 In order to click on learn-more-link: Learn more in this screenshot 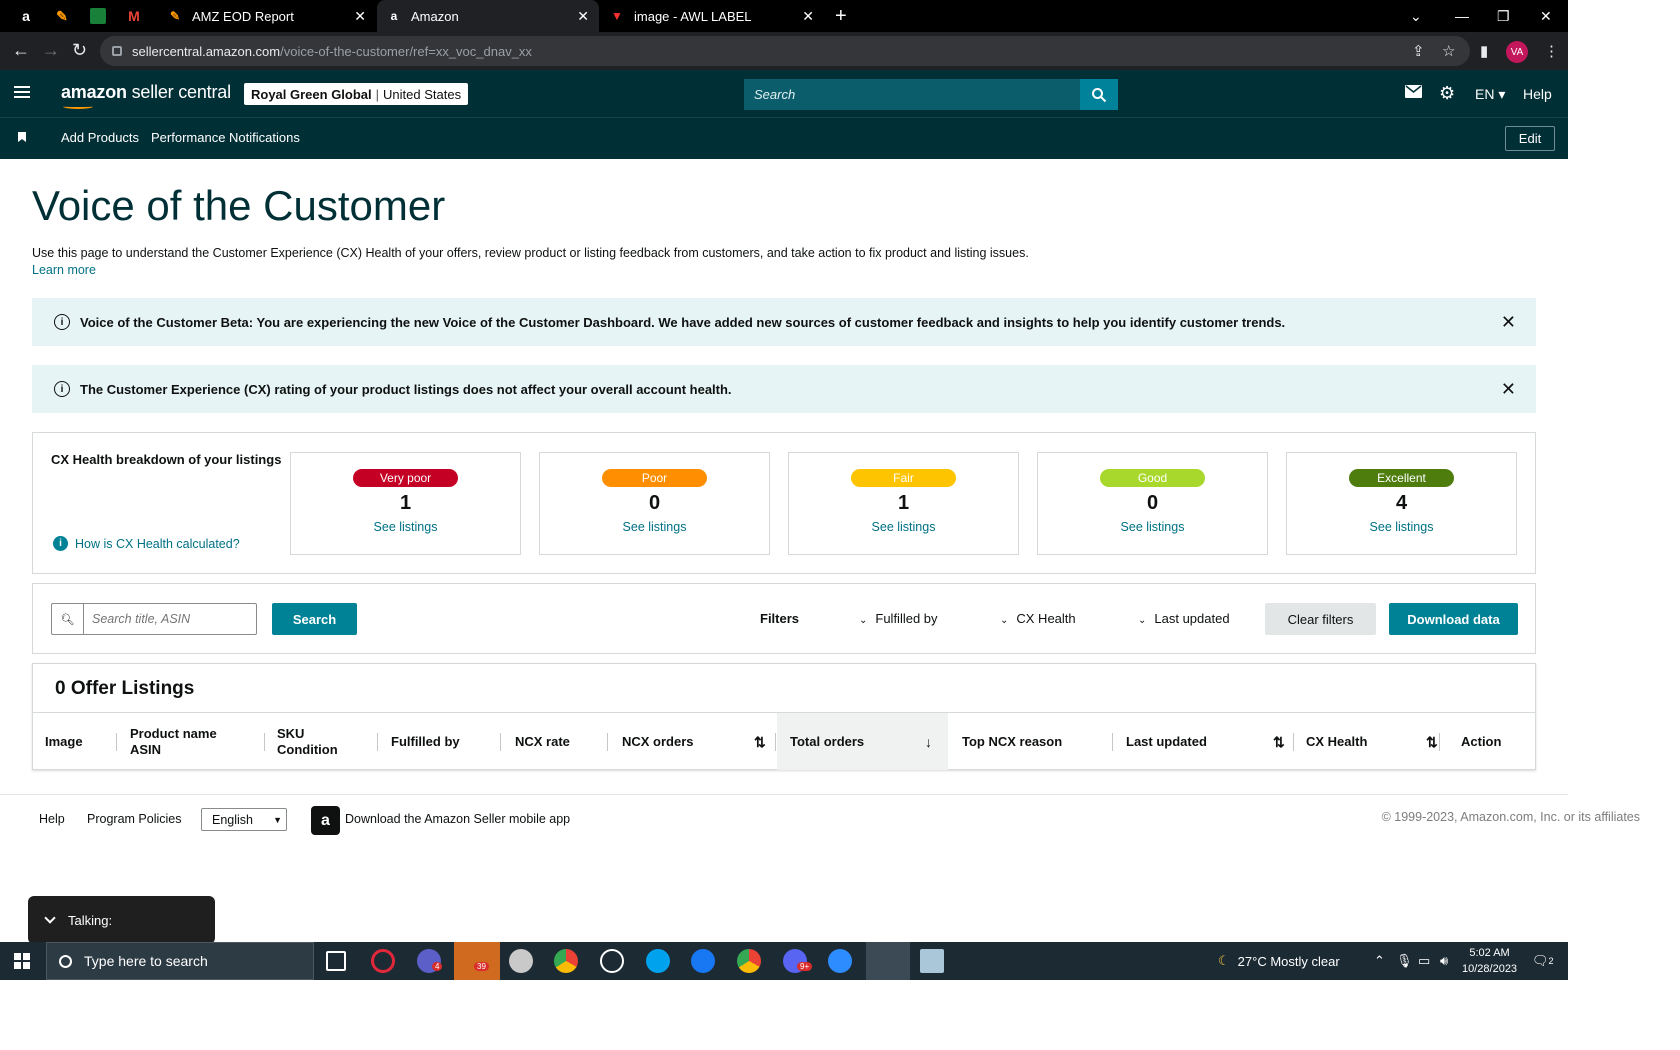, I will do `click(64, 270)`.